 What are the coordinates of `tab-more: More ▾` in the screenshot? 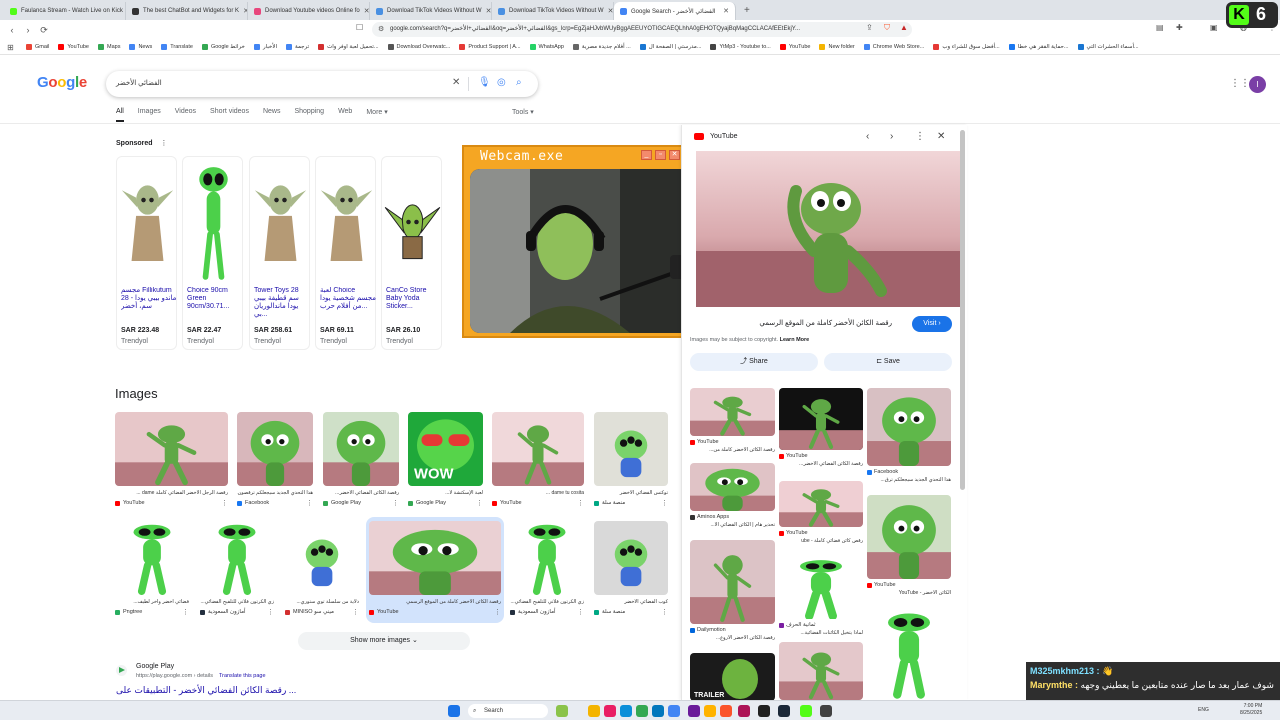 It's located at (376, 115).